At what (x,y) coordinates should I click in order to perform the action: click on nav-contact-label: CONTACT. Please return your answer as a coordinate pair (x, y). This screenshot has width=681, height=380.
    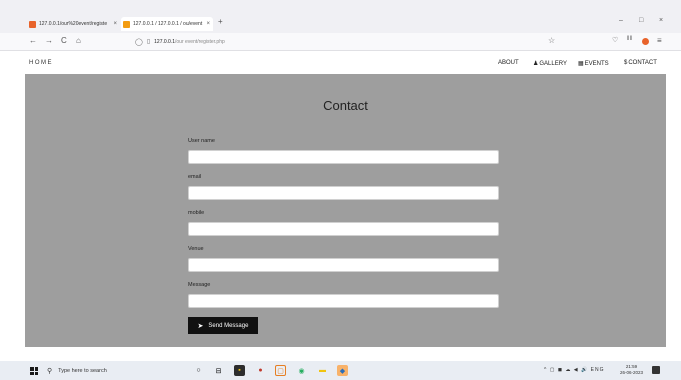
    Looking at the image, I should click on (642, 63).